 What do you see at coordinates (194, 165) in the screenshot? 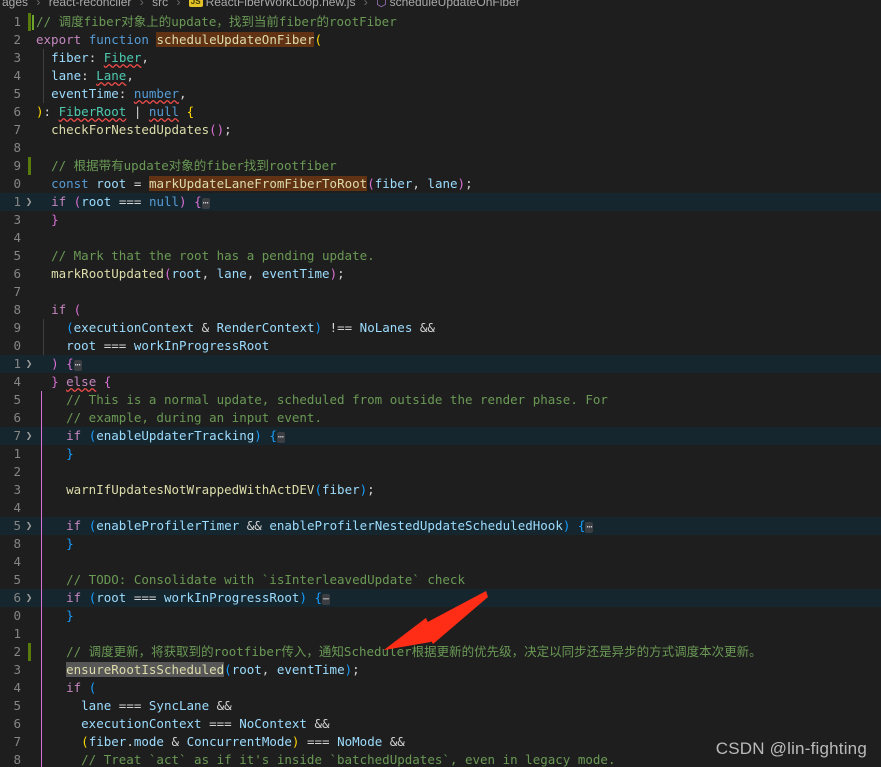
I see `line-content: // 根据带有update对象的fiber找到rootfiber` at bounding box center [194, 165].